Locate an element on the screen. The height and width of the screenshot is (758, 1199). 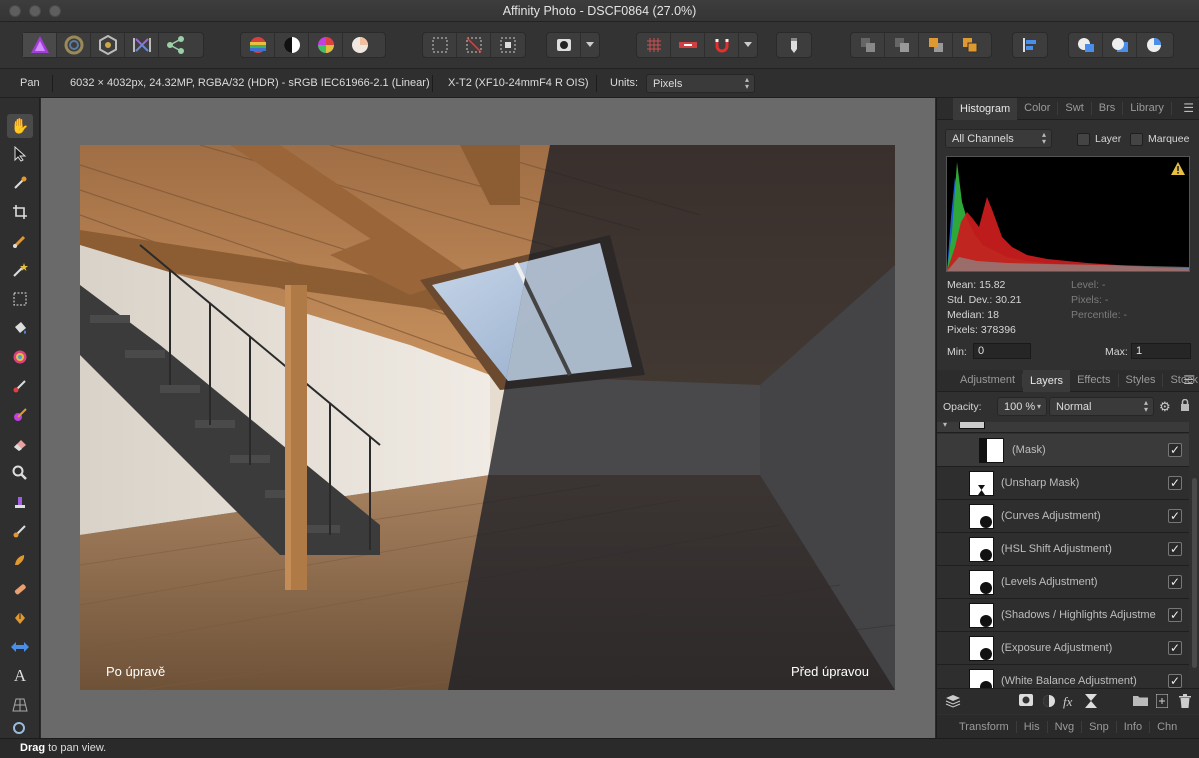
layer-row: (Mask) ✓ is located at coordinates (1063, 450).